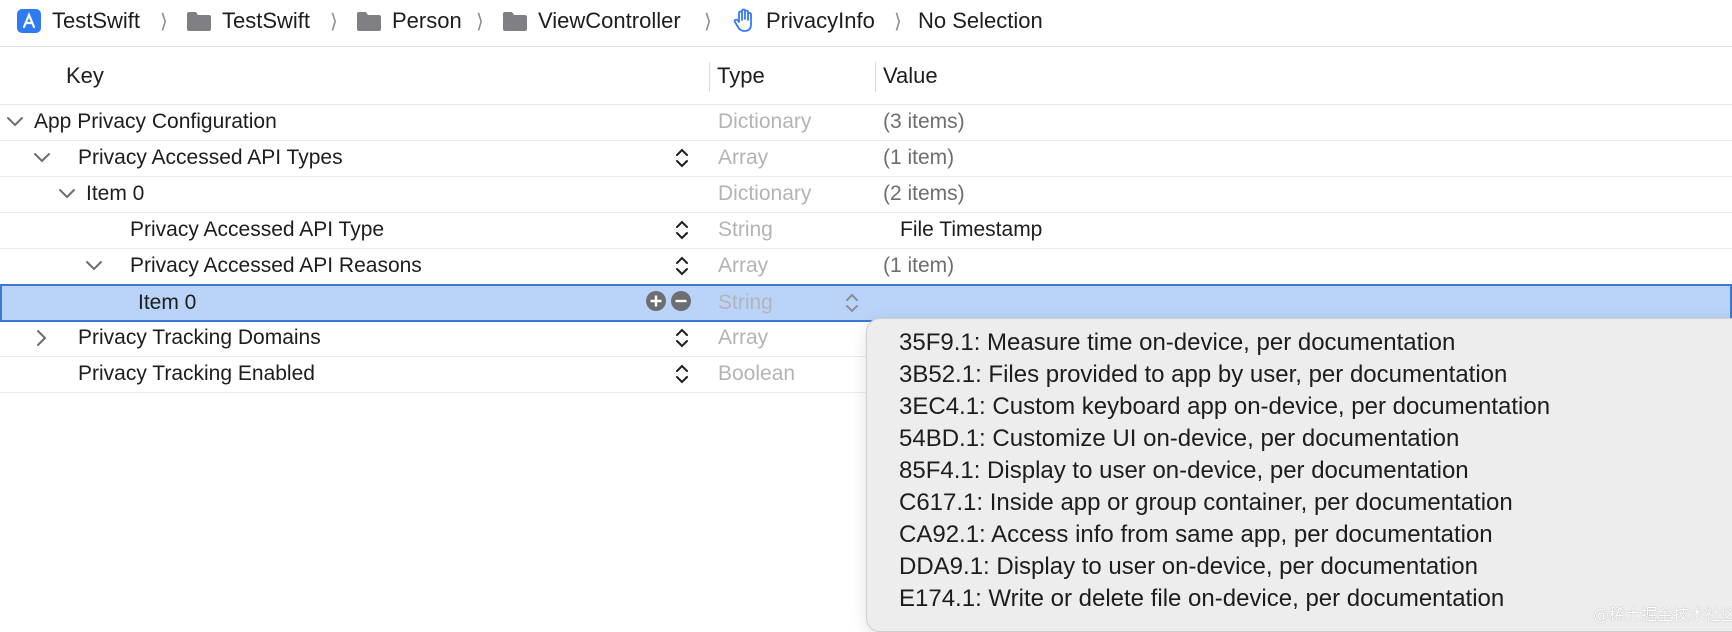  I want to click on row-key: Privacy Accessed API Reasons, so click(276, 265).